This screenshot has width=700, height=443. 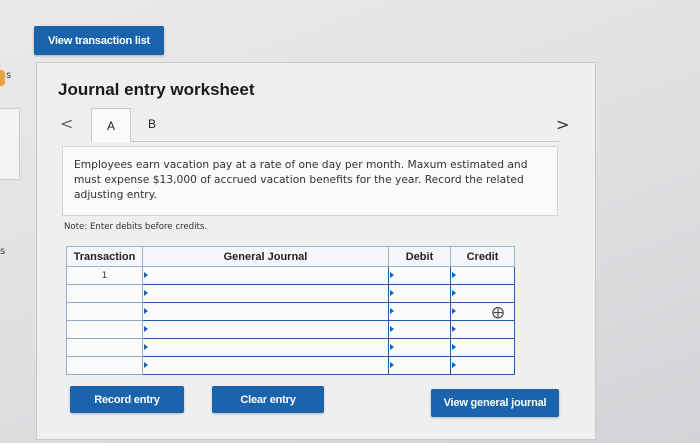 What do you see at coordinates (104, 275) in the screenshot?
I see `transaction-number-cell: 1` at bounding box center [104, 275].